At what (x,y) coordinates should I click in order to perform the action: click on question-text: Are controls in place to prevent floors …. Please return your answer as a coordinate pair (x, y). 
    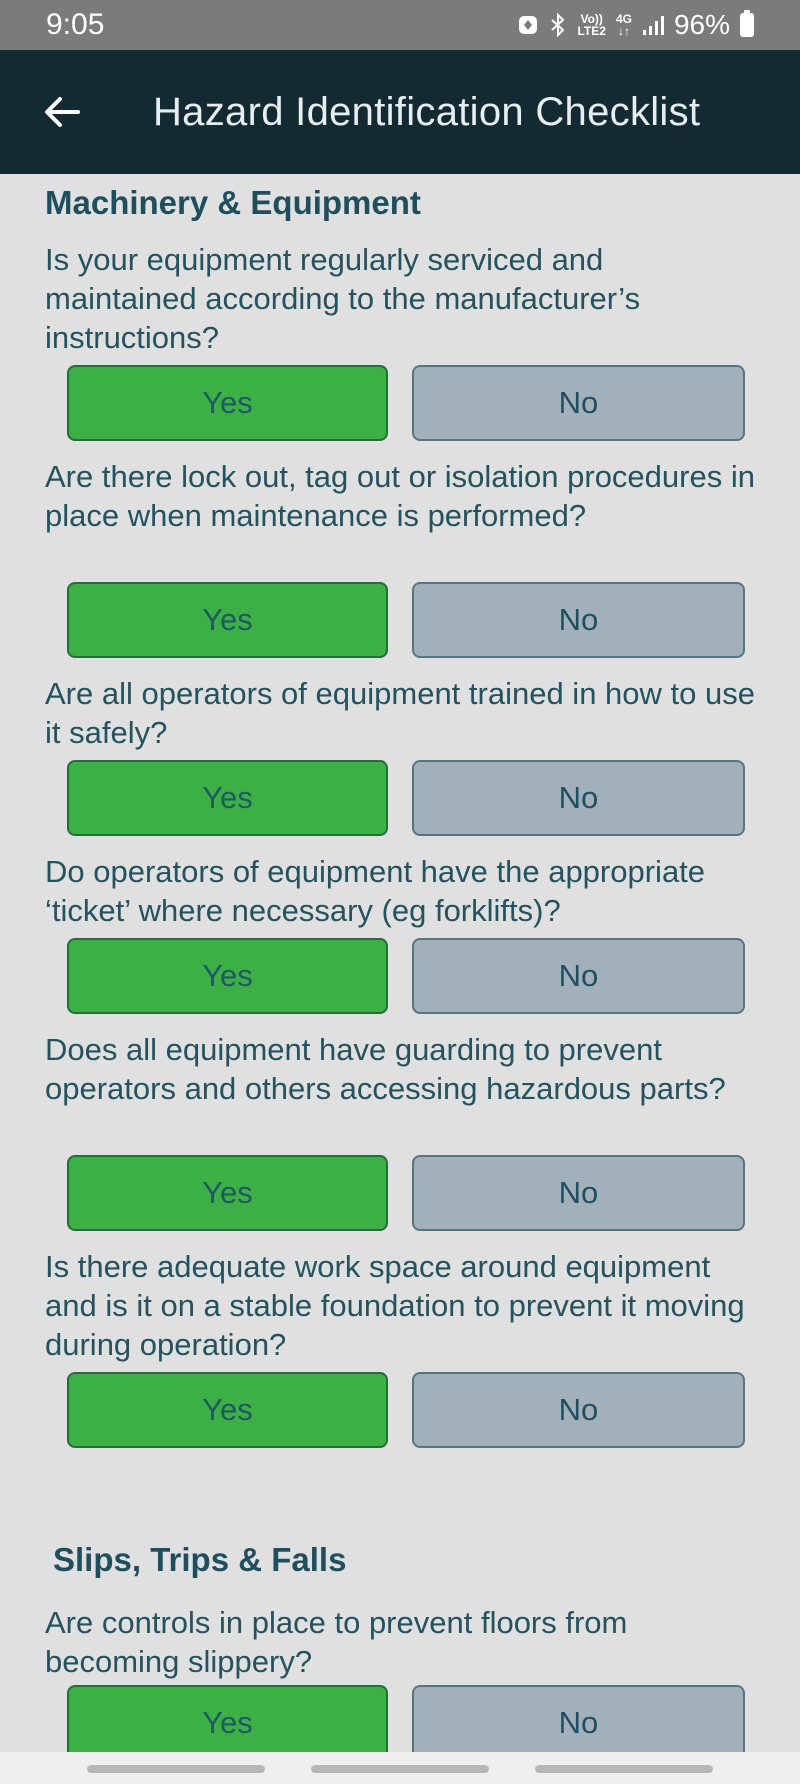
    Looking at the image, I should click on (336, 1642).